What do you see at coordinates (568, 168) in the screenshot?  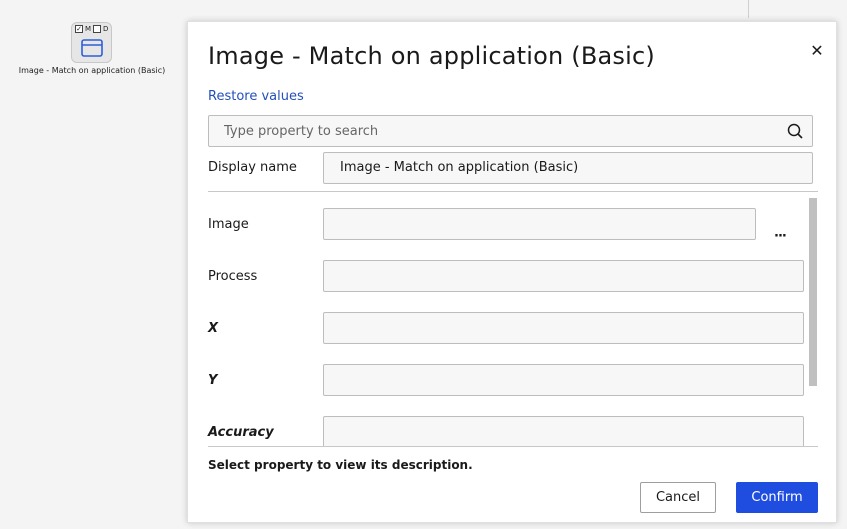 I see `display-name-field: Image - Match on application (Basic)` at bounding box center [568, 168].